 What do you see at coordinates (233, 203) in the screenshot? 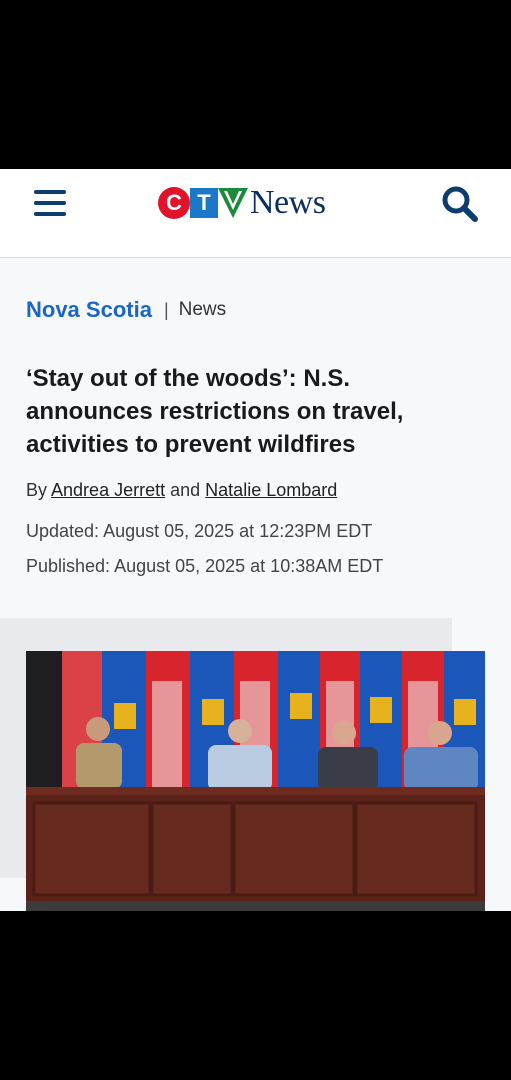
I see `logo-letter-v` at bounding box center [233, 203].